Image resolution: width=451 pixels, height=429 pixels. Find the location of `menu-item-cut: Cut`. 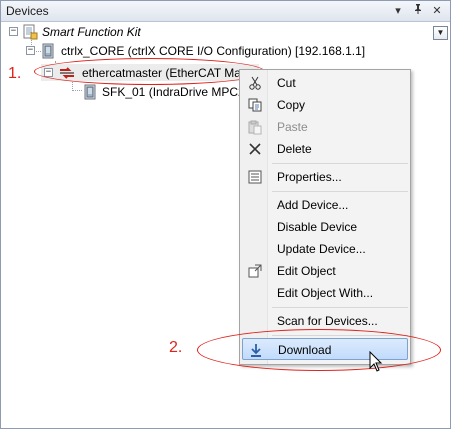

menu-item-cut: Cut is located at coordinates (325, 83).